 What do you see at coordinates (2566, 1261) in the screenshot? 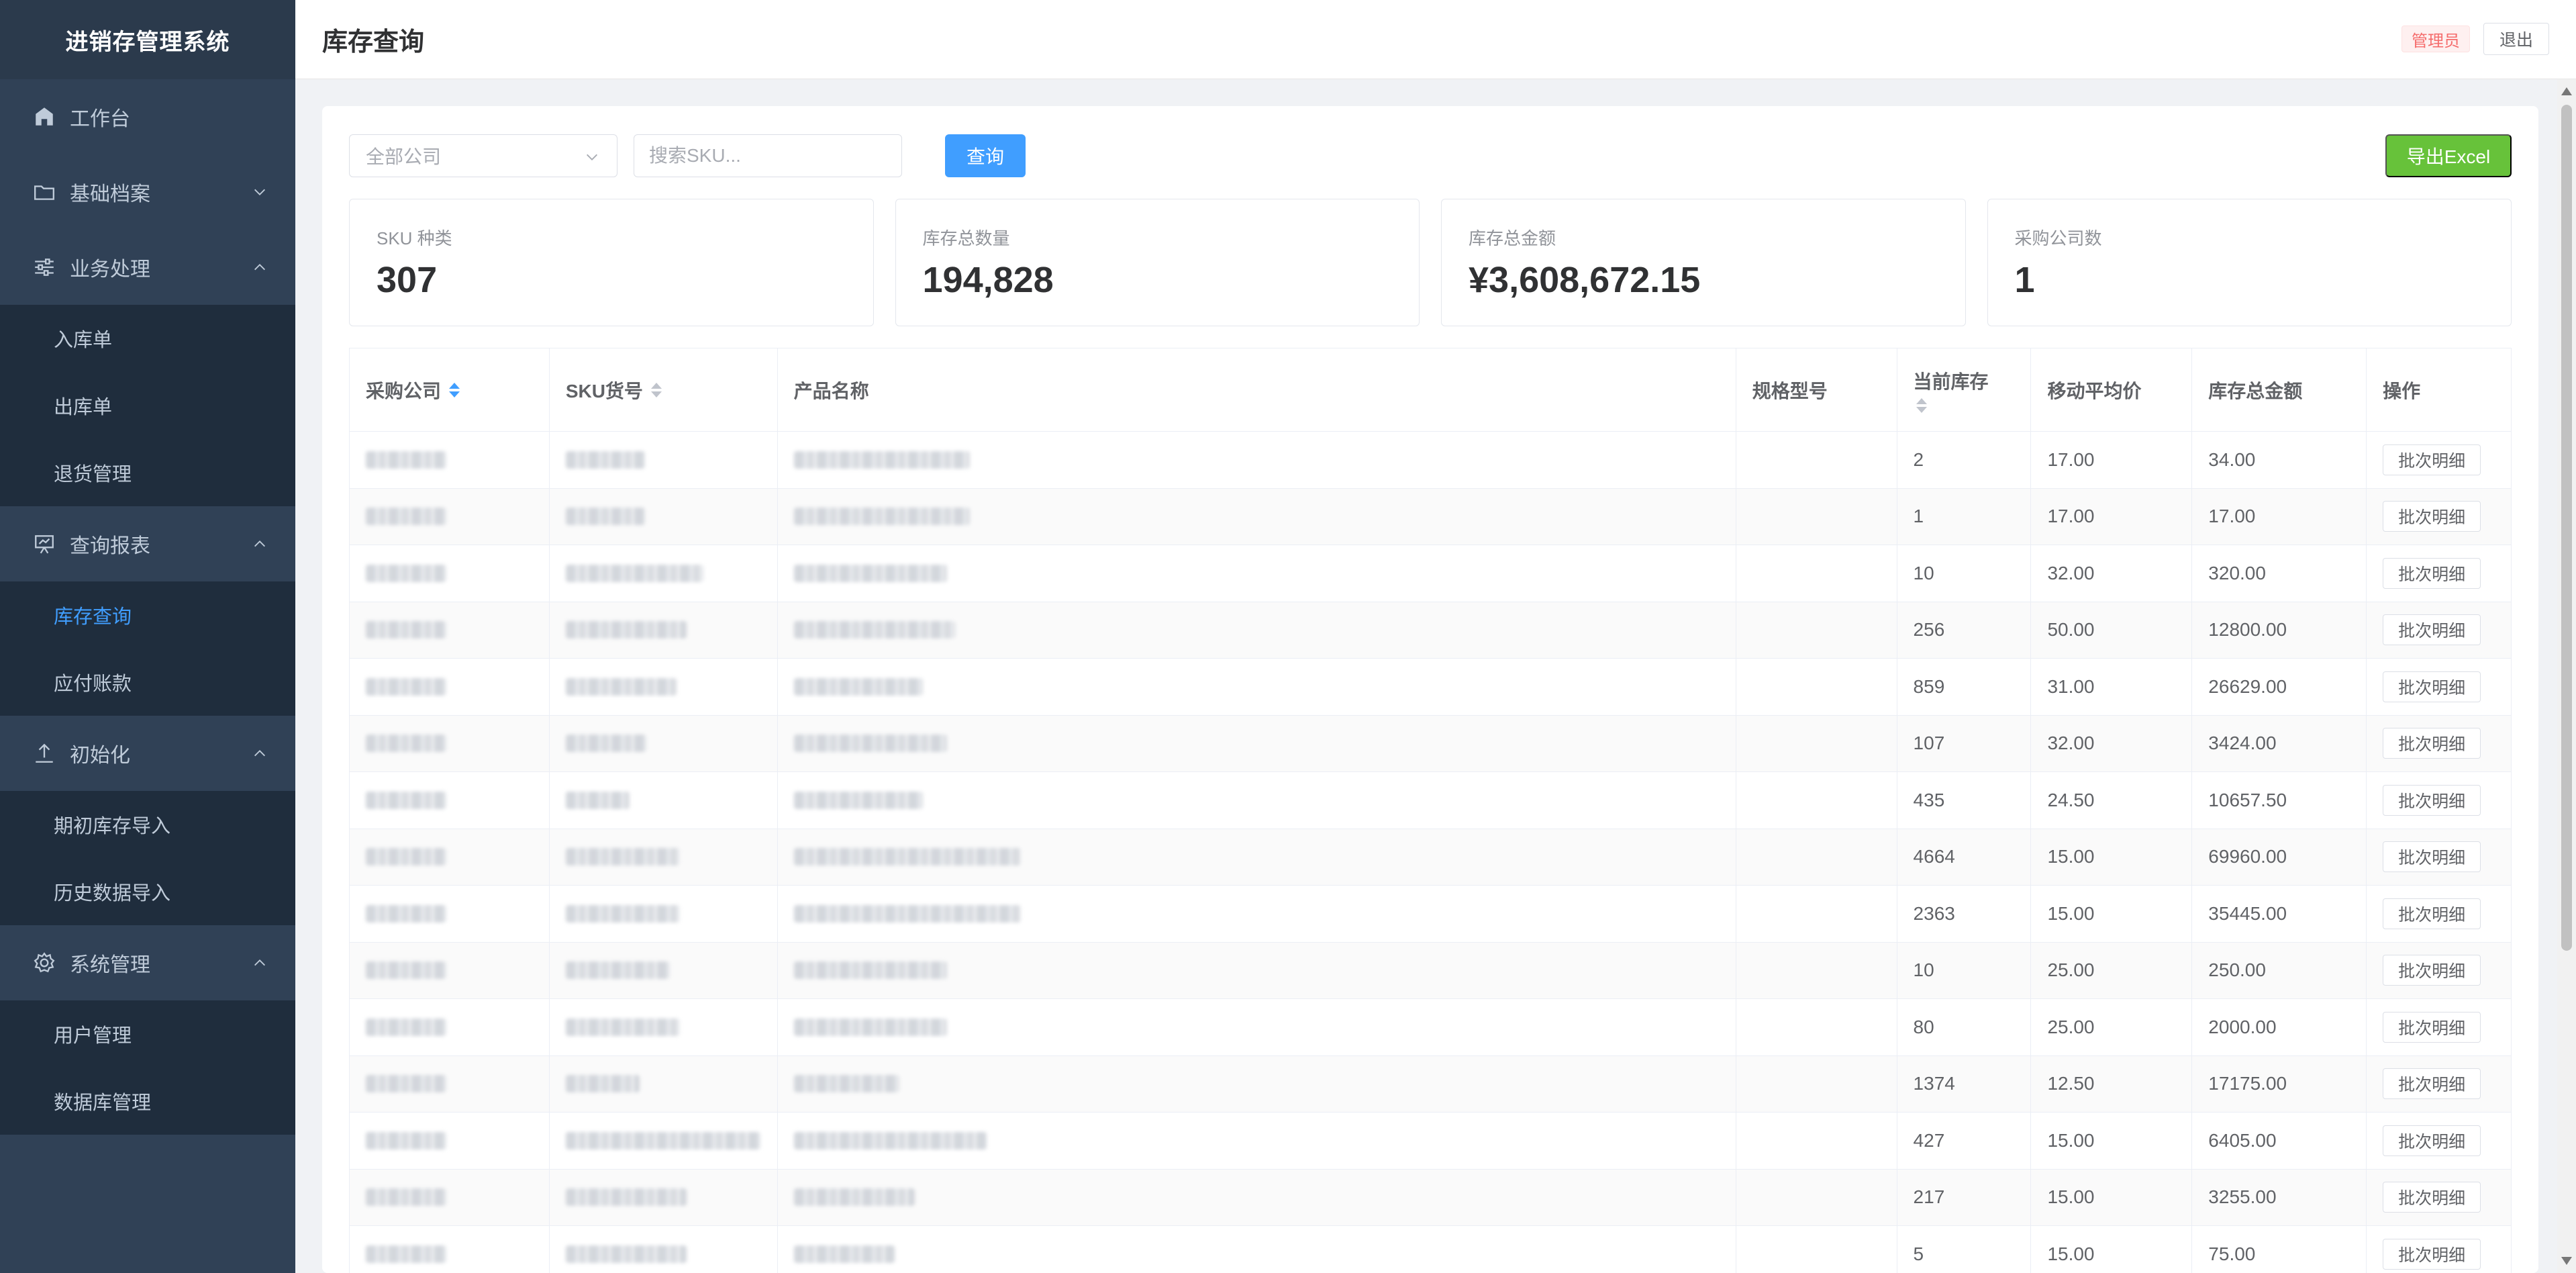
I see `scroll-down-icon` at bounding box center [2566, 1261].